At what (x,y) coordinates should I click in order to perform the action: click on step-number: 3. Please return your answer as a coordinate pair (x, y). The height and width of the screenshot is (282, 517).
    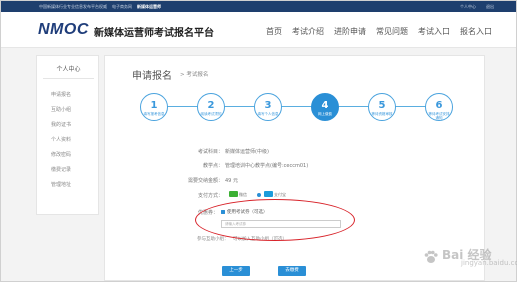
    Looking at the image, I should click on (268, 105).